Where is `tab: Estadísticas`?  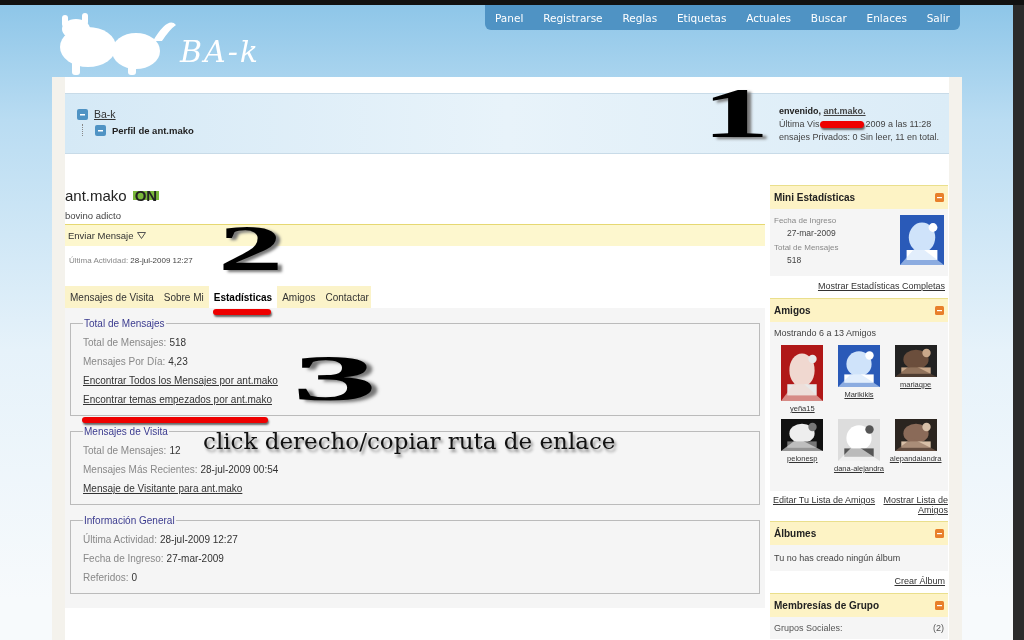
tab: Estadísticas is located at coordinates (243, 297).